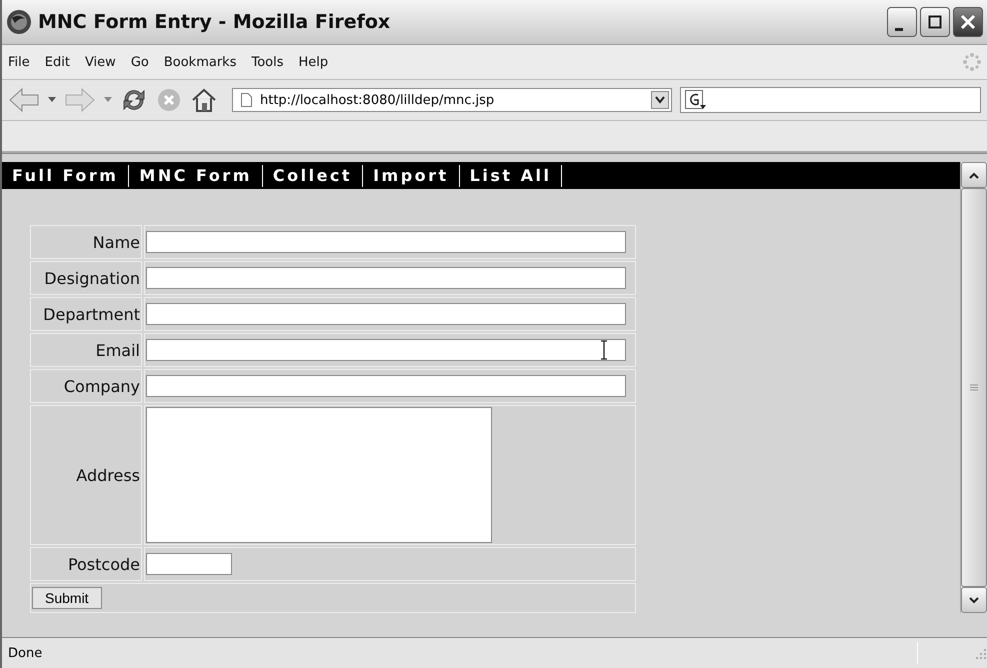  Describe the element at coordinates (19, 62) in the screenshot. I see `menu-item: File` at that location.